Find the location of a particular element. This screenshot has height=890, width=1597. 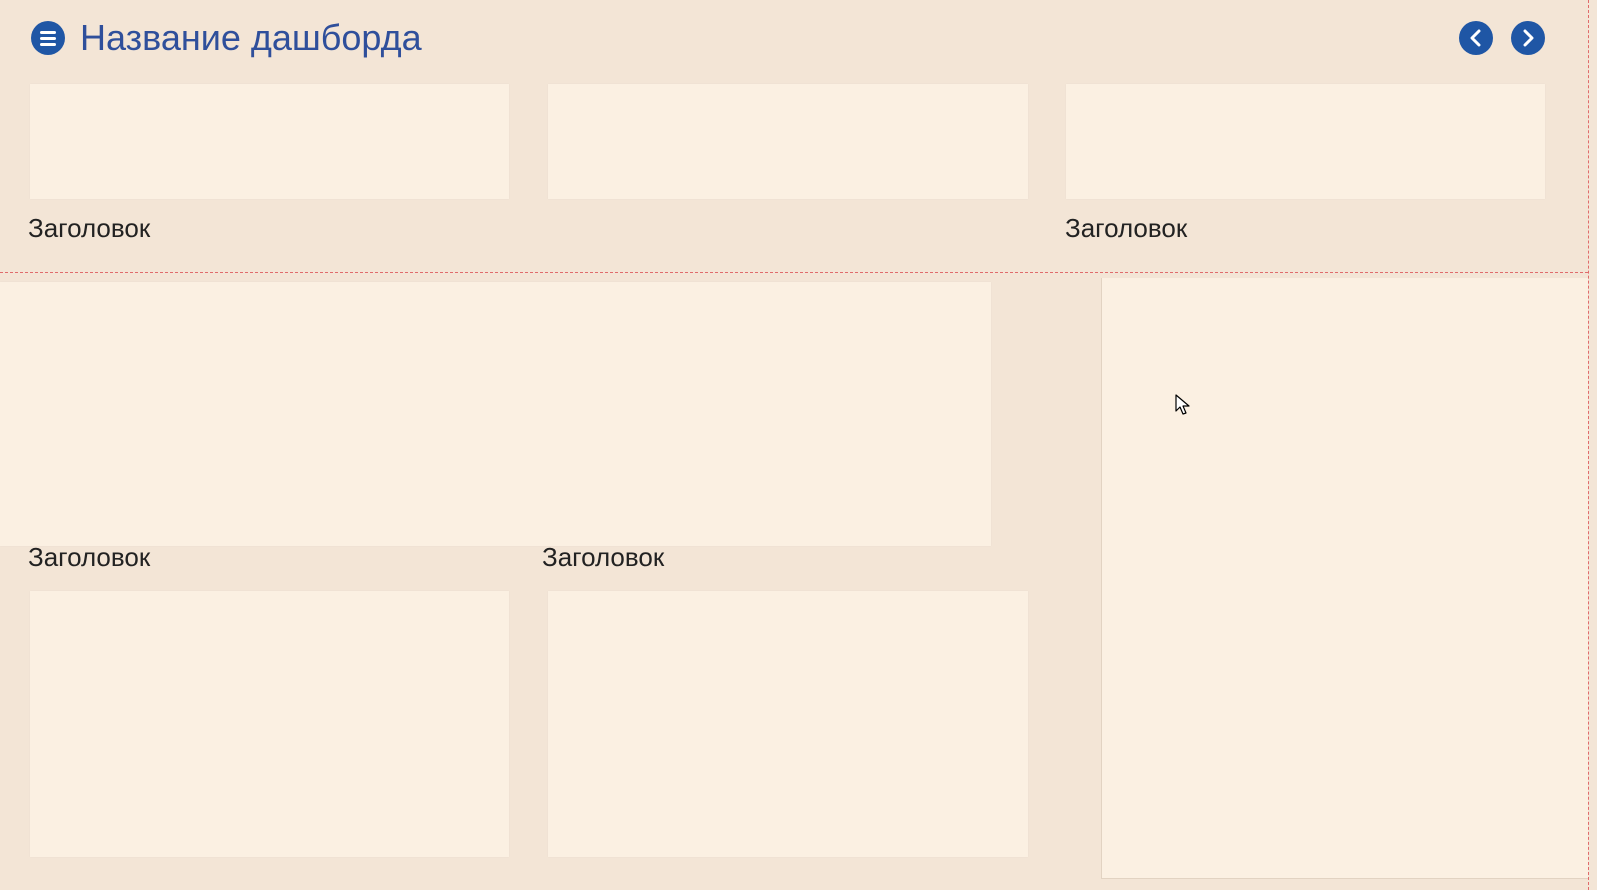

card-top-center is located at coordinates (788, 141).